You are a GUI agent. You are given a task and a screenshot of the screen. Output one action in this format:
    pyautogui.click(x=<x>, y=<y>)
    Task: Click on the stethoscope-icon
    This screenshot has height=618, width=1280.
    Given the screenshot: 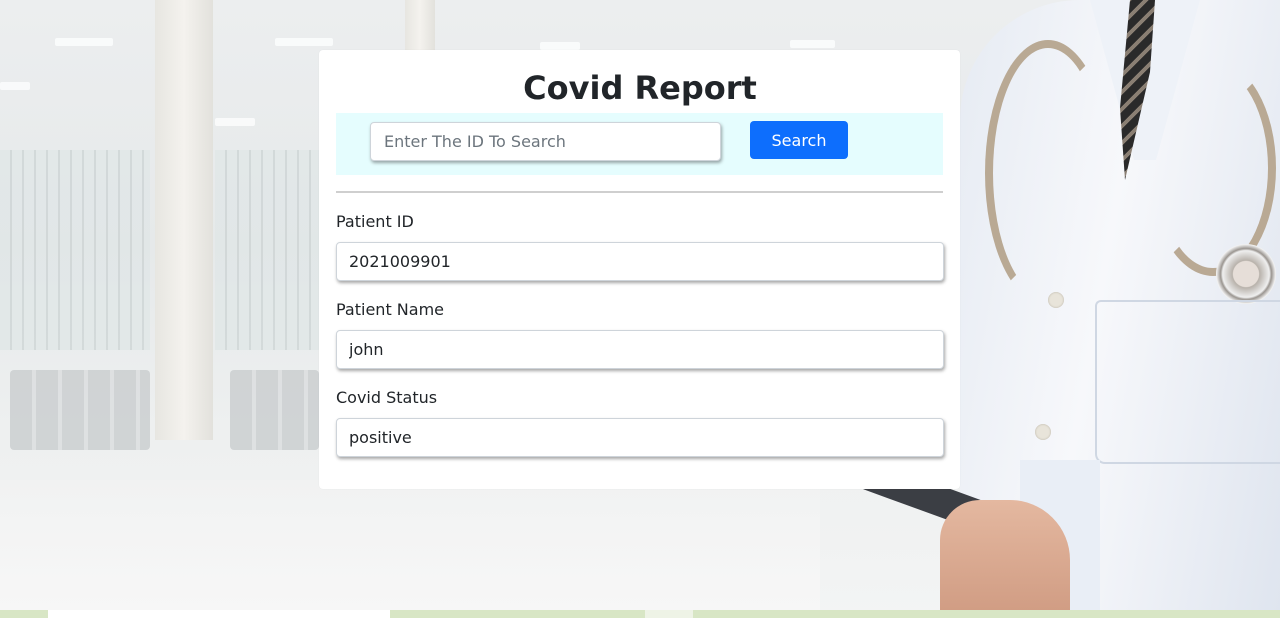 What is the action you would take?
    pyautogui.click(x=1246, y=274)
    